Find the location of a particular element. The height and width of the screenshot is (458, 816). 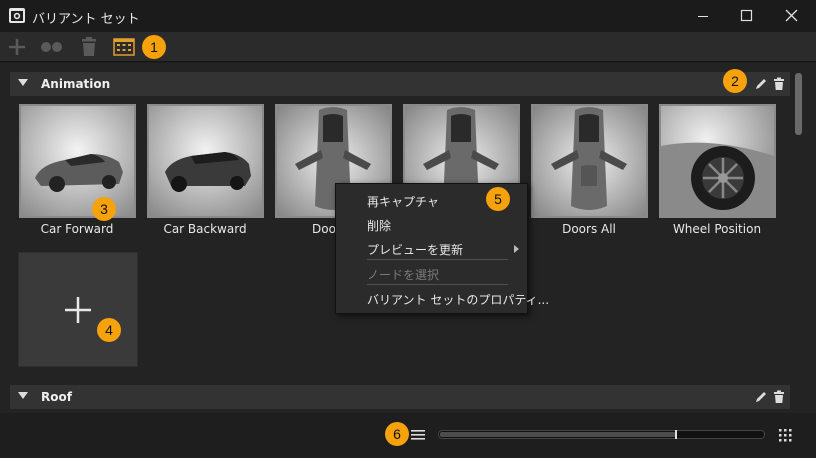

callout-4: 4 is located at coordinates (109, 330).